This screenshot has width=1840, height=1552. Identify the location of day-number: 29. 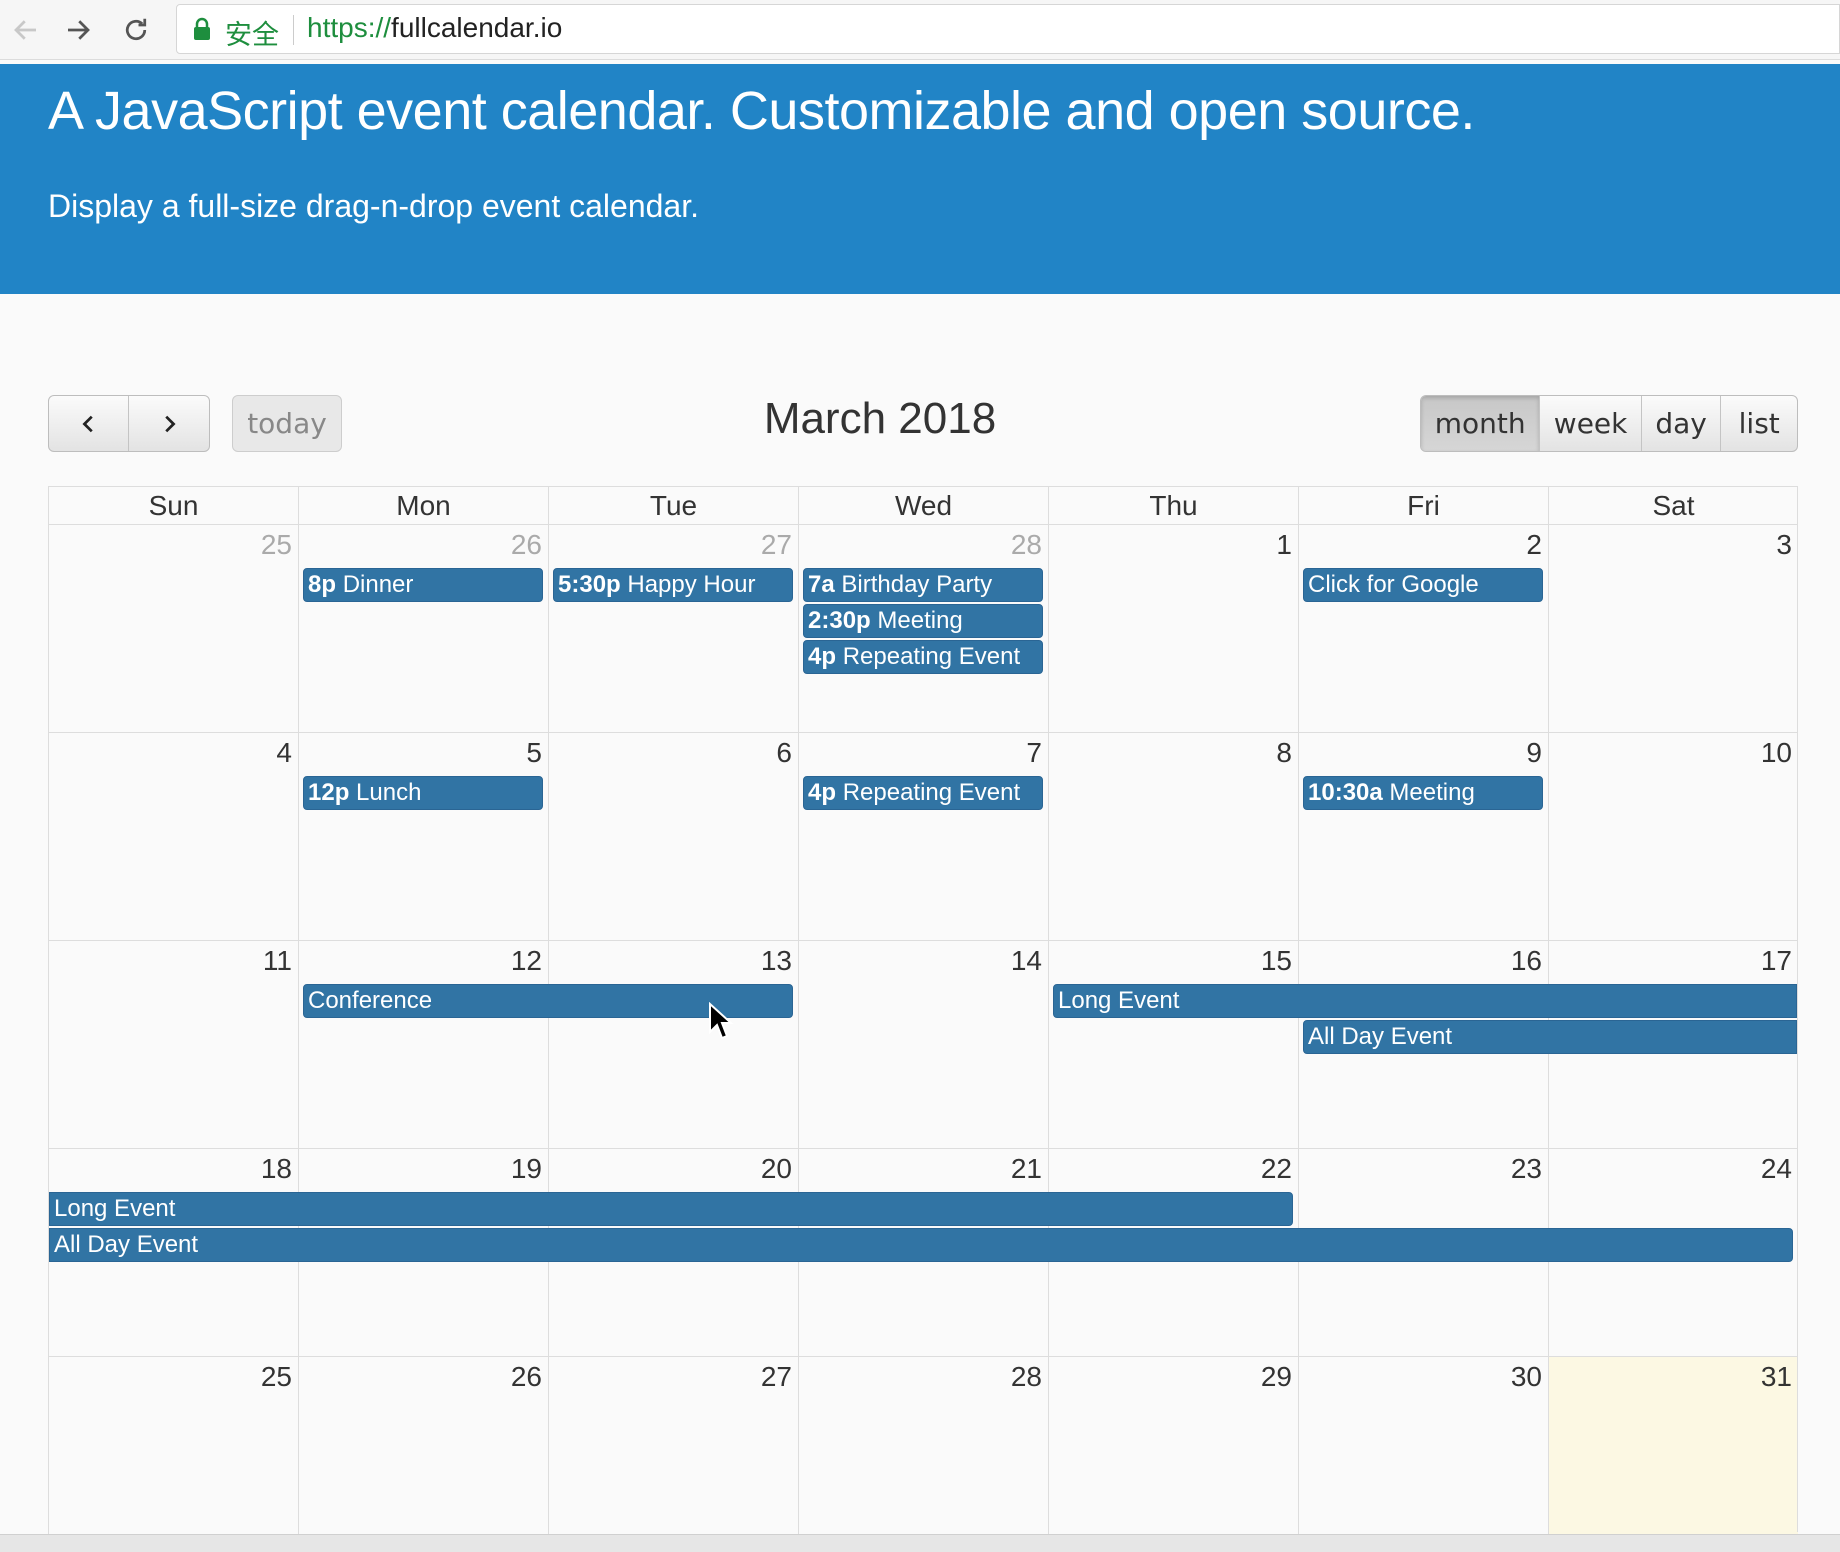
(1276, 1376).